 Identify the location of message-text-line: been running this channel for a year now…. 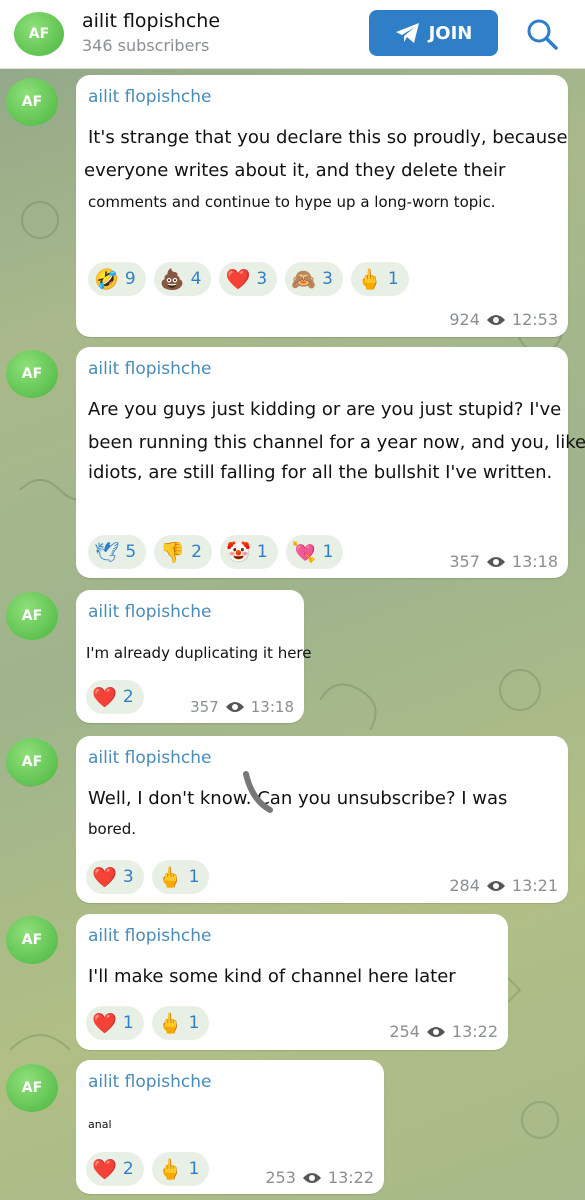
(336, 442).